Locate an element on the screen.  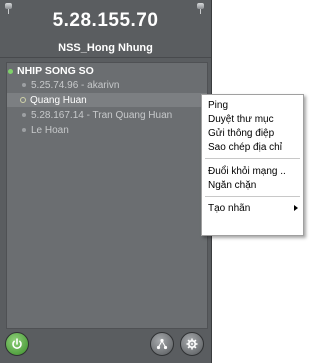
power-icon is located at coordinates (17, 343).